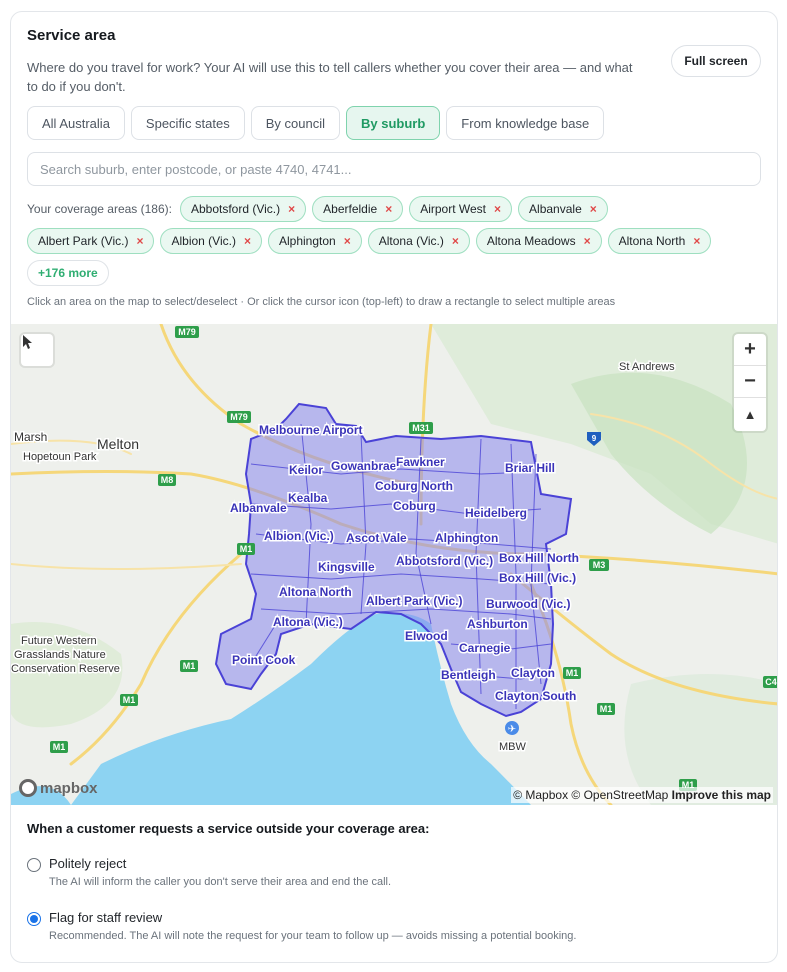 This screenshot has height=972, width=787. Describe the element at coordinates (295, 123) in the screenshot. I see `tab-by-council: By council` at that location.